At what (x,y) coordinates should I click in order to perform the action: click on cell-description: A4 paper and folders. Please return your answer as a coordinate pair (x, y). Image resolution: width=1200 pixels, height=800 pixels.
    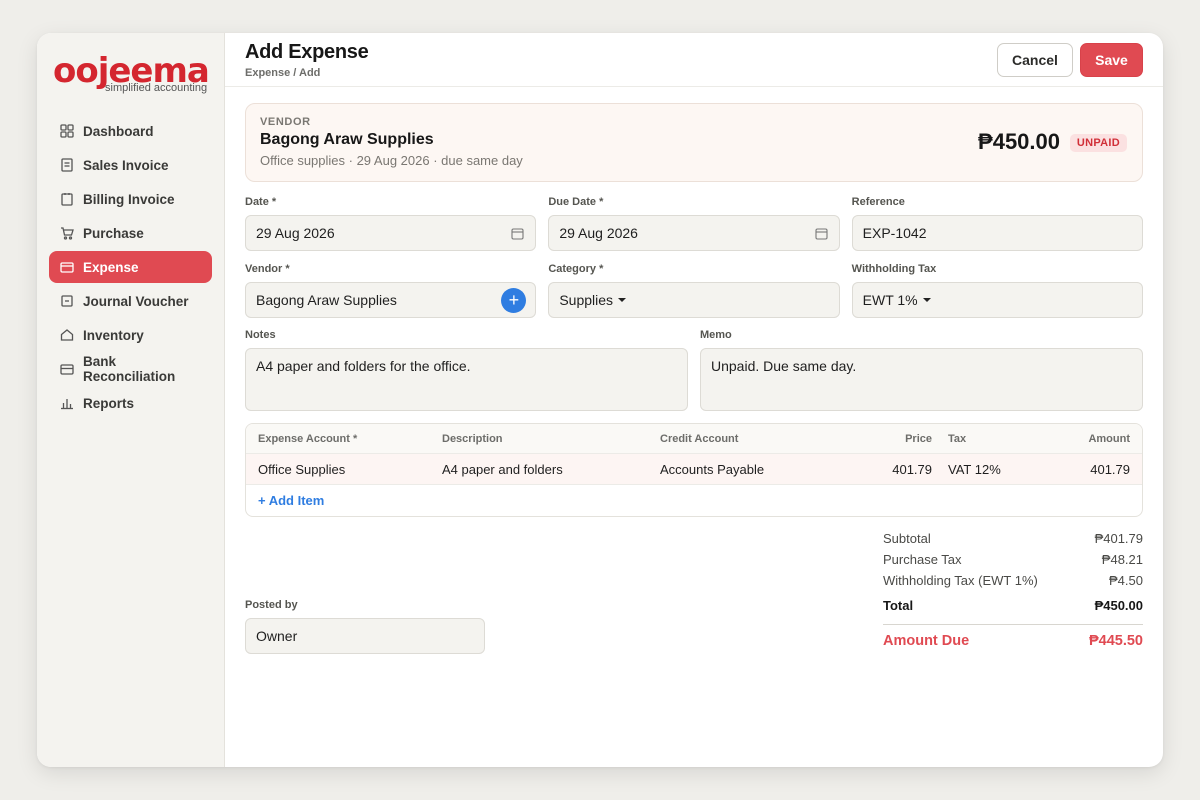
    Looking at the image, I should click on (551, 469).